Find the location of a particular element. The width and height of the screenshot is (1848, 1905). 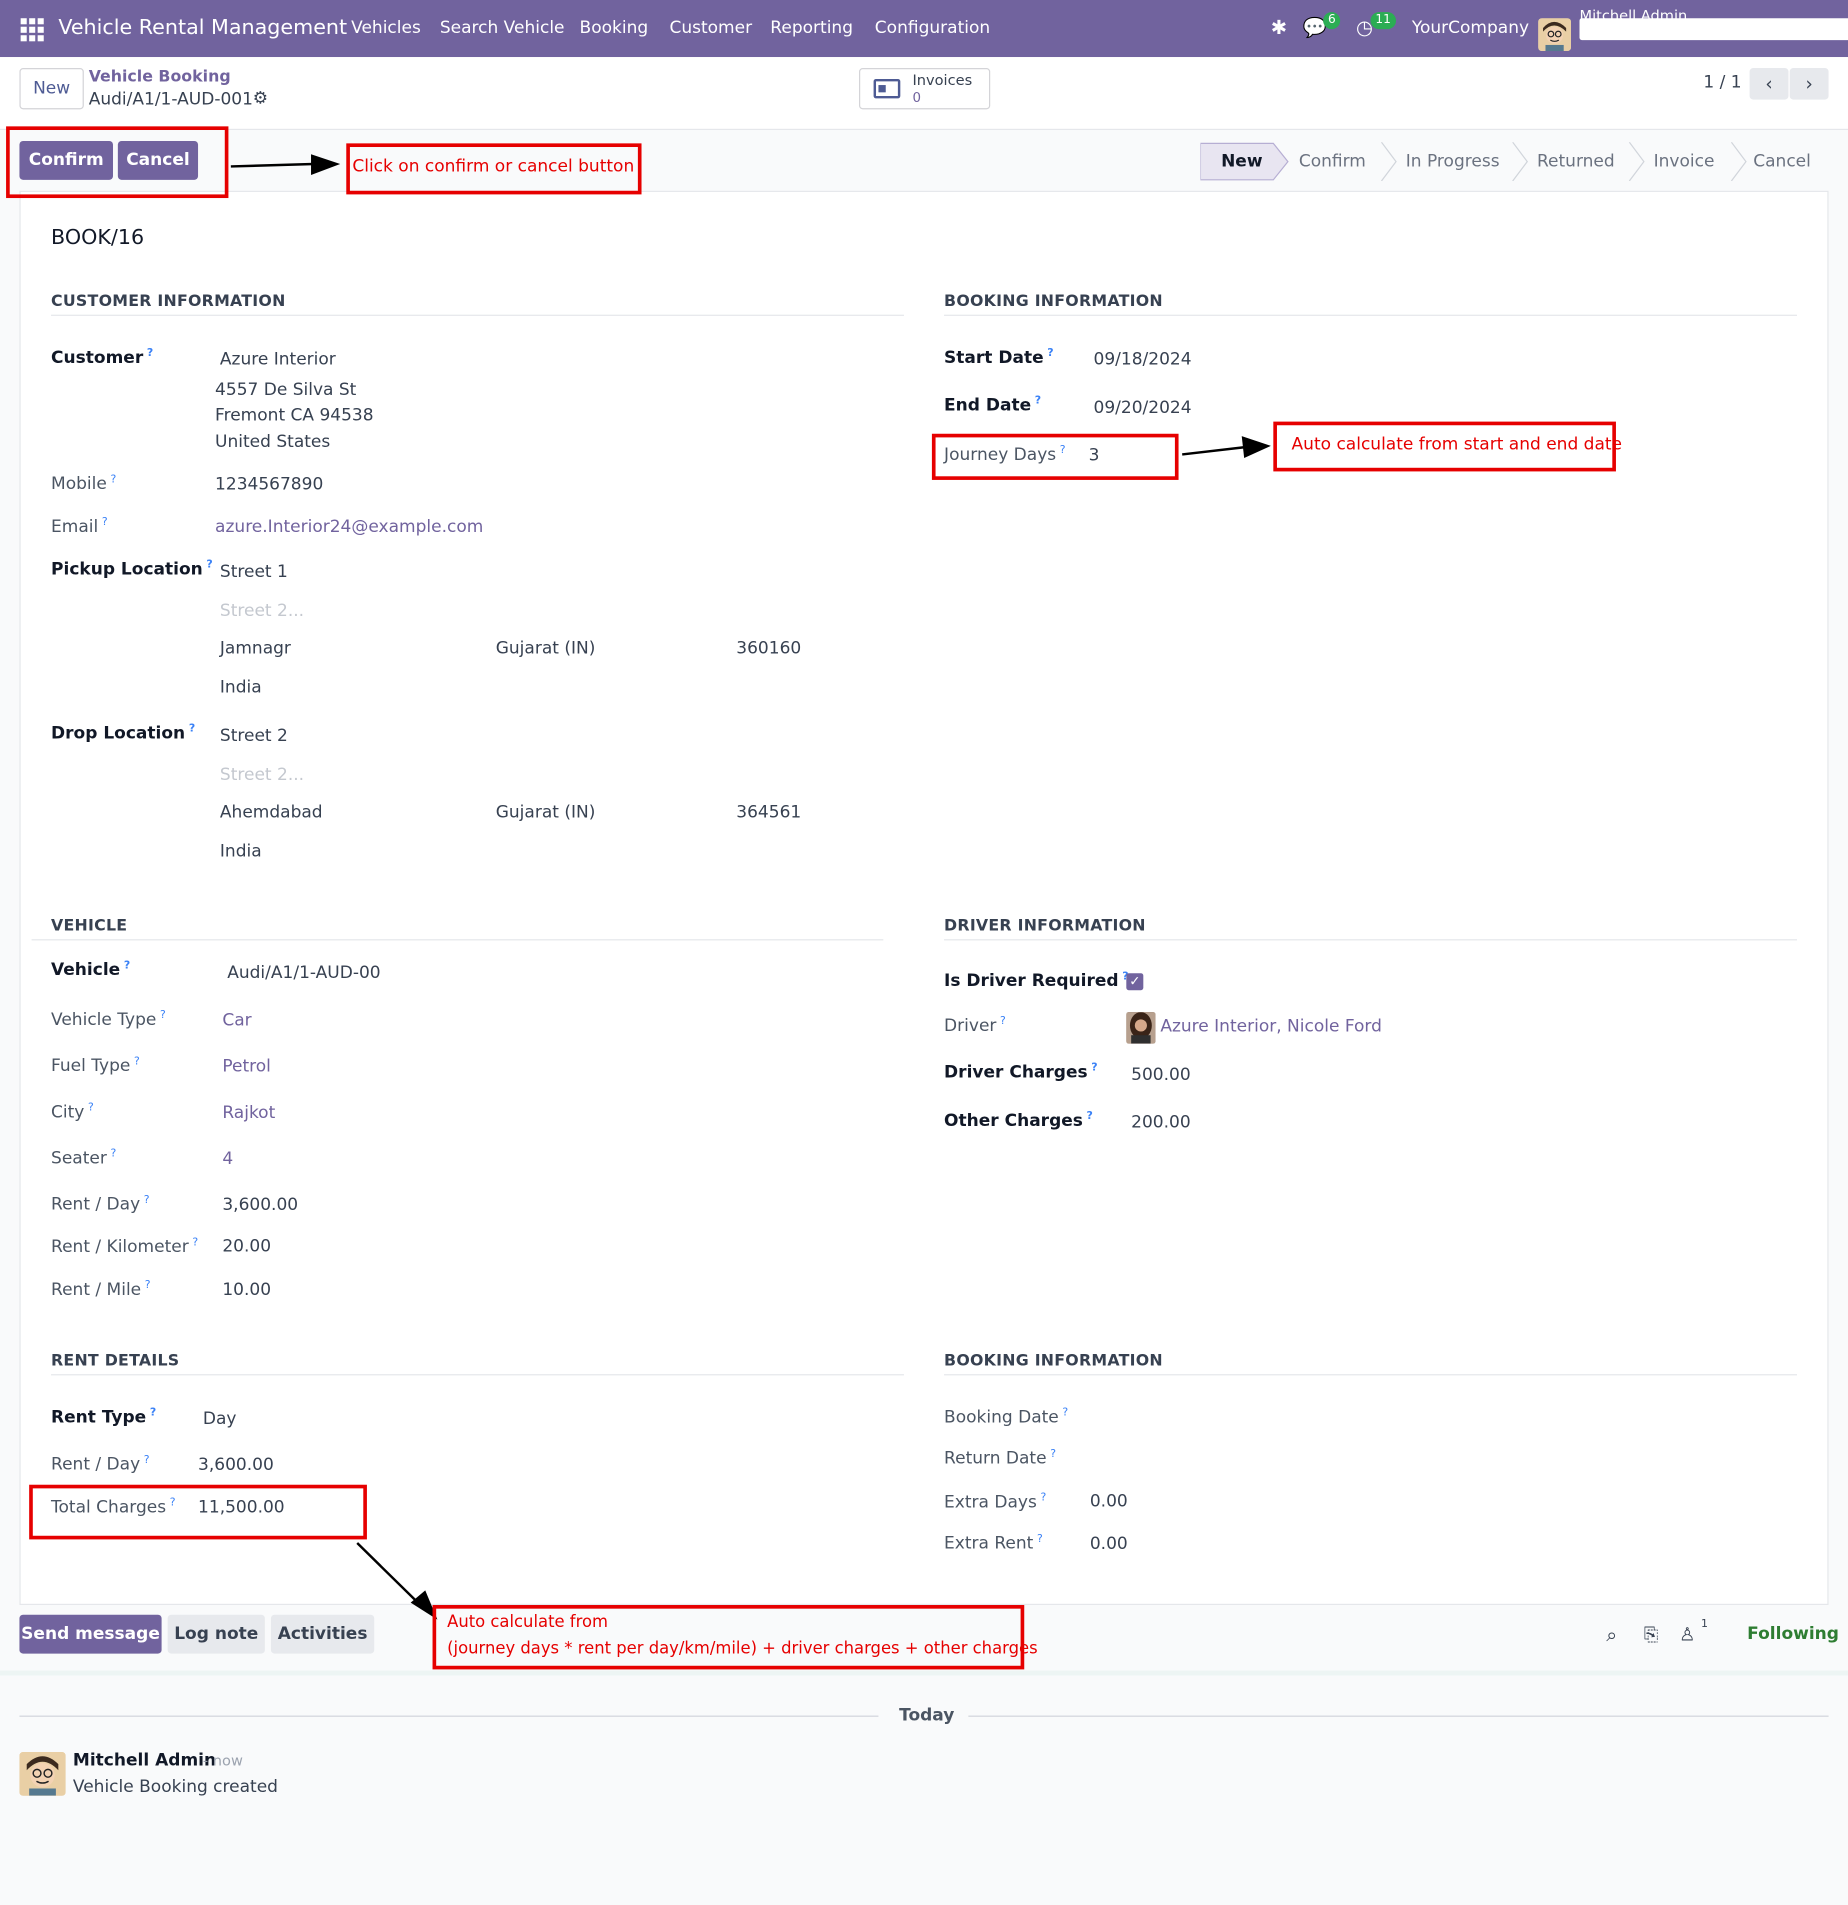

end-date-field: 09/20/2024 is located at coordinates (1143, 408).